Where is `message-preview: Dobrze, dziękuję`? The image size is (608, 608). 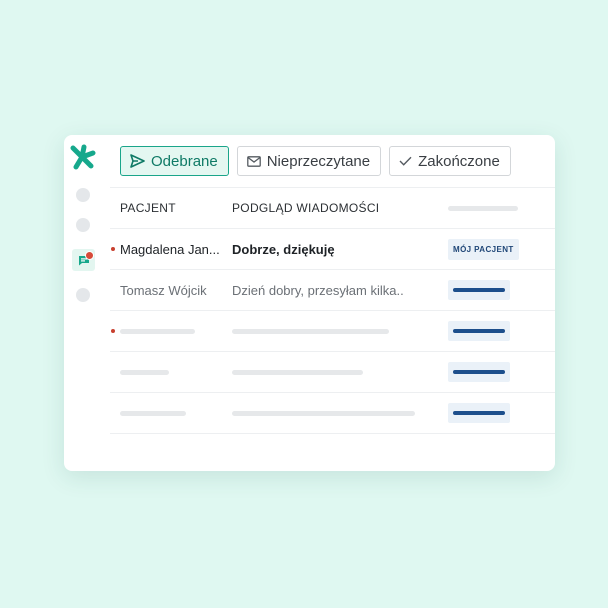 message-preview: Dobrze, dziękuję is located at coordinates (283, 249).